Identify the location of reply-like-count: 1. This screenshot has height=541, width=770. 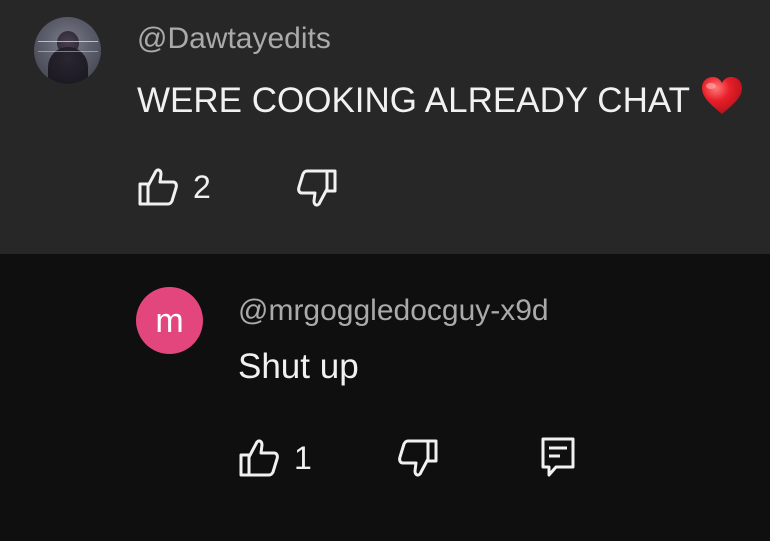
(303, 458).